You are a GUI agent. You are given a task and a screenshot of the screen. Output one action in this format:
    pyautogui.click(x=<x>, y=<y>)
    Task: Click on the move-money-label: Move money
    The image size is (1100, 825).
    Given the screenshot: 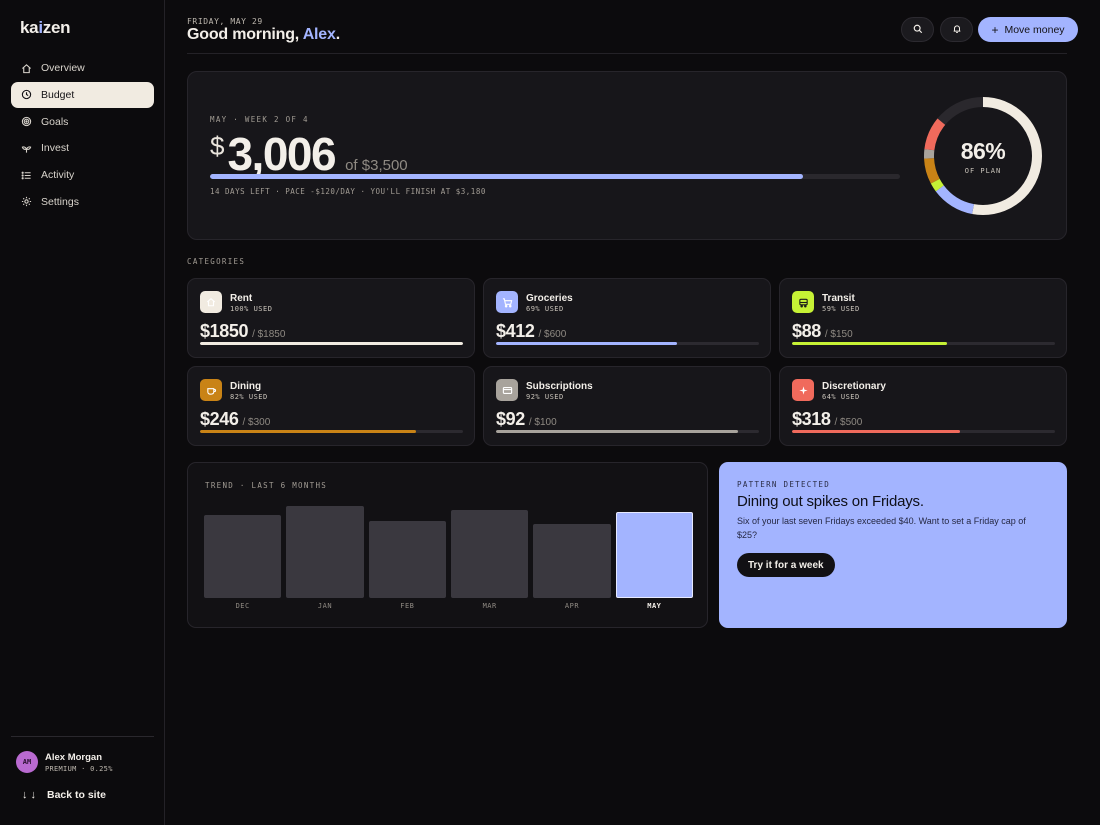 What is the action you would take?
    pyautogui.click(x=1034, y=29)
    